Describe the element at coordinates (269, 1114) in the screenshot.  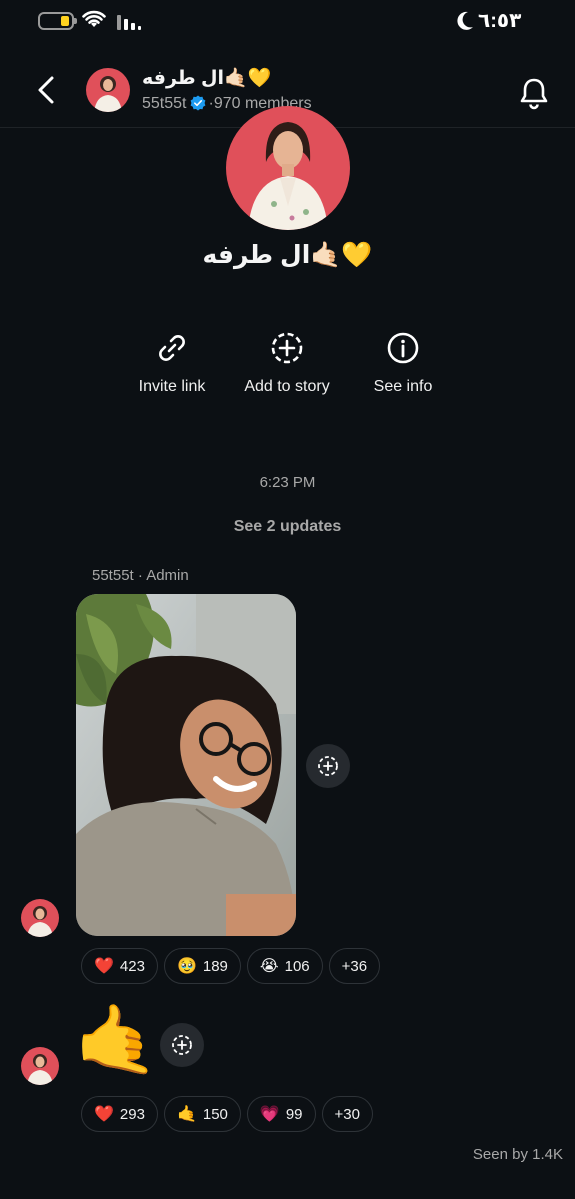
I see `pink-heart-icon: 💗` at that location.